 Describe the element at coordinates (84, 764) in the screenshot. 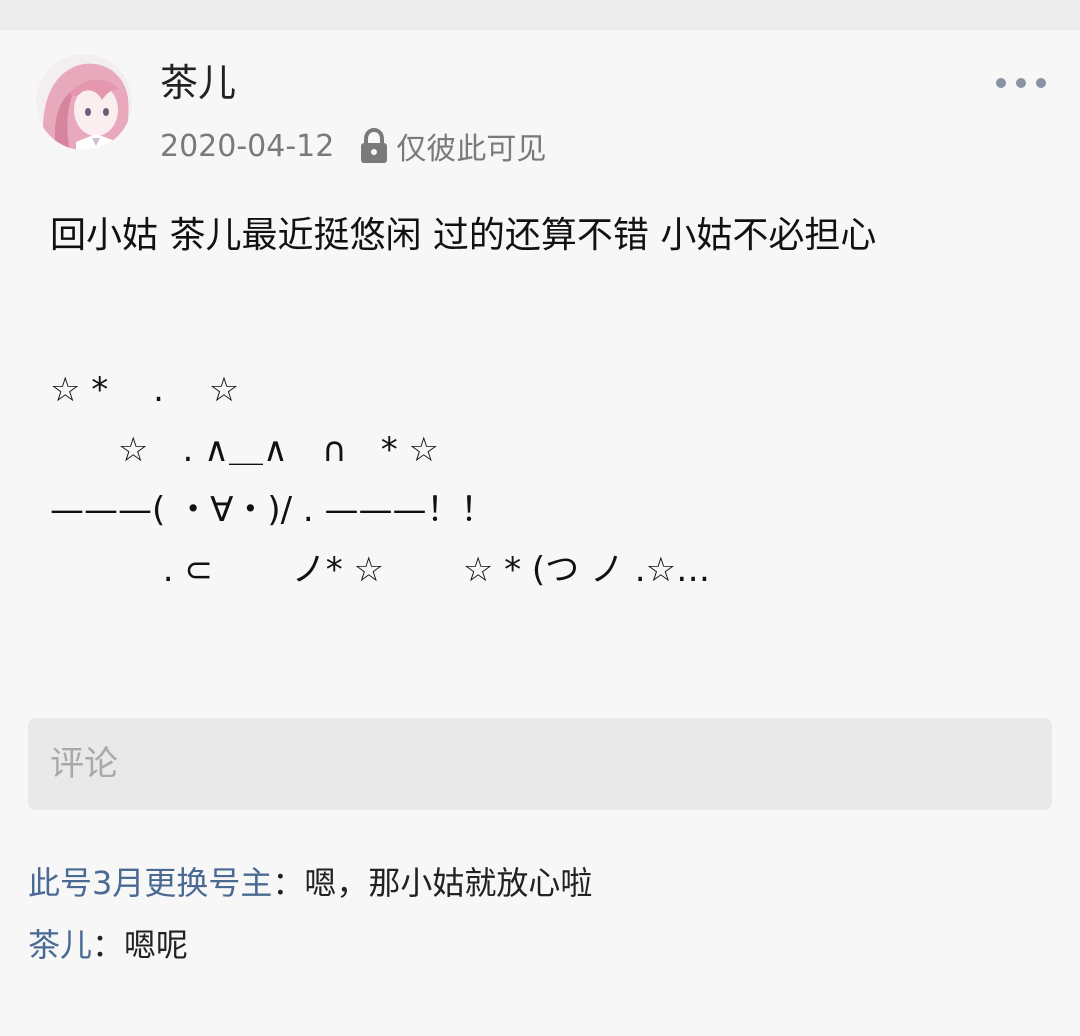

I see `comment-placeholder: 评论` at that location.